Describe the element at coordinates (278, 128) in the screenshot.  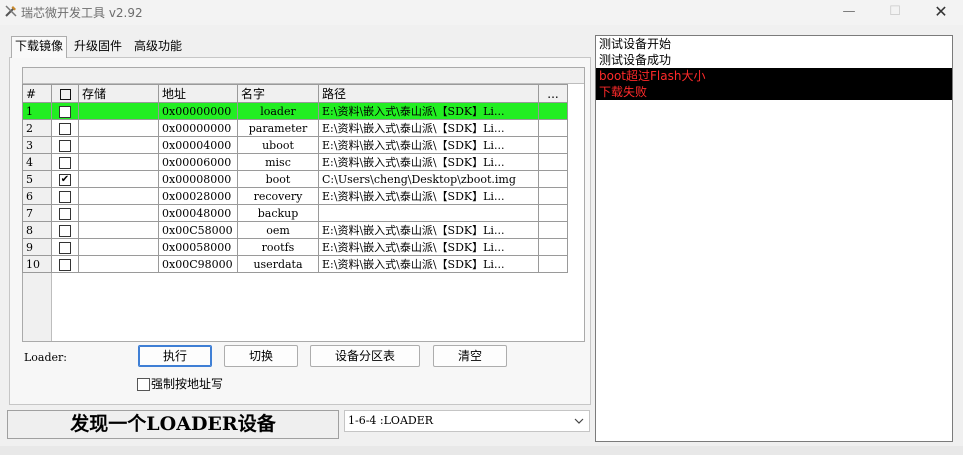
I see `row-name: parameter` at that location.